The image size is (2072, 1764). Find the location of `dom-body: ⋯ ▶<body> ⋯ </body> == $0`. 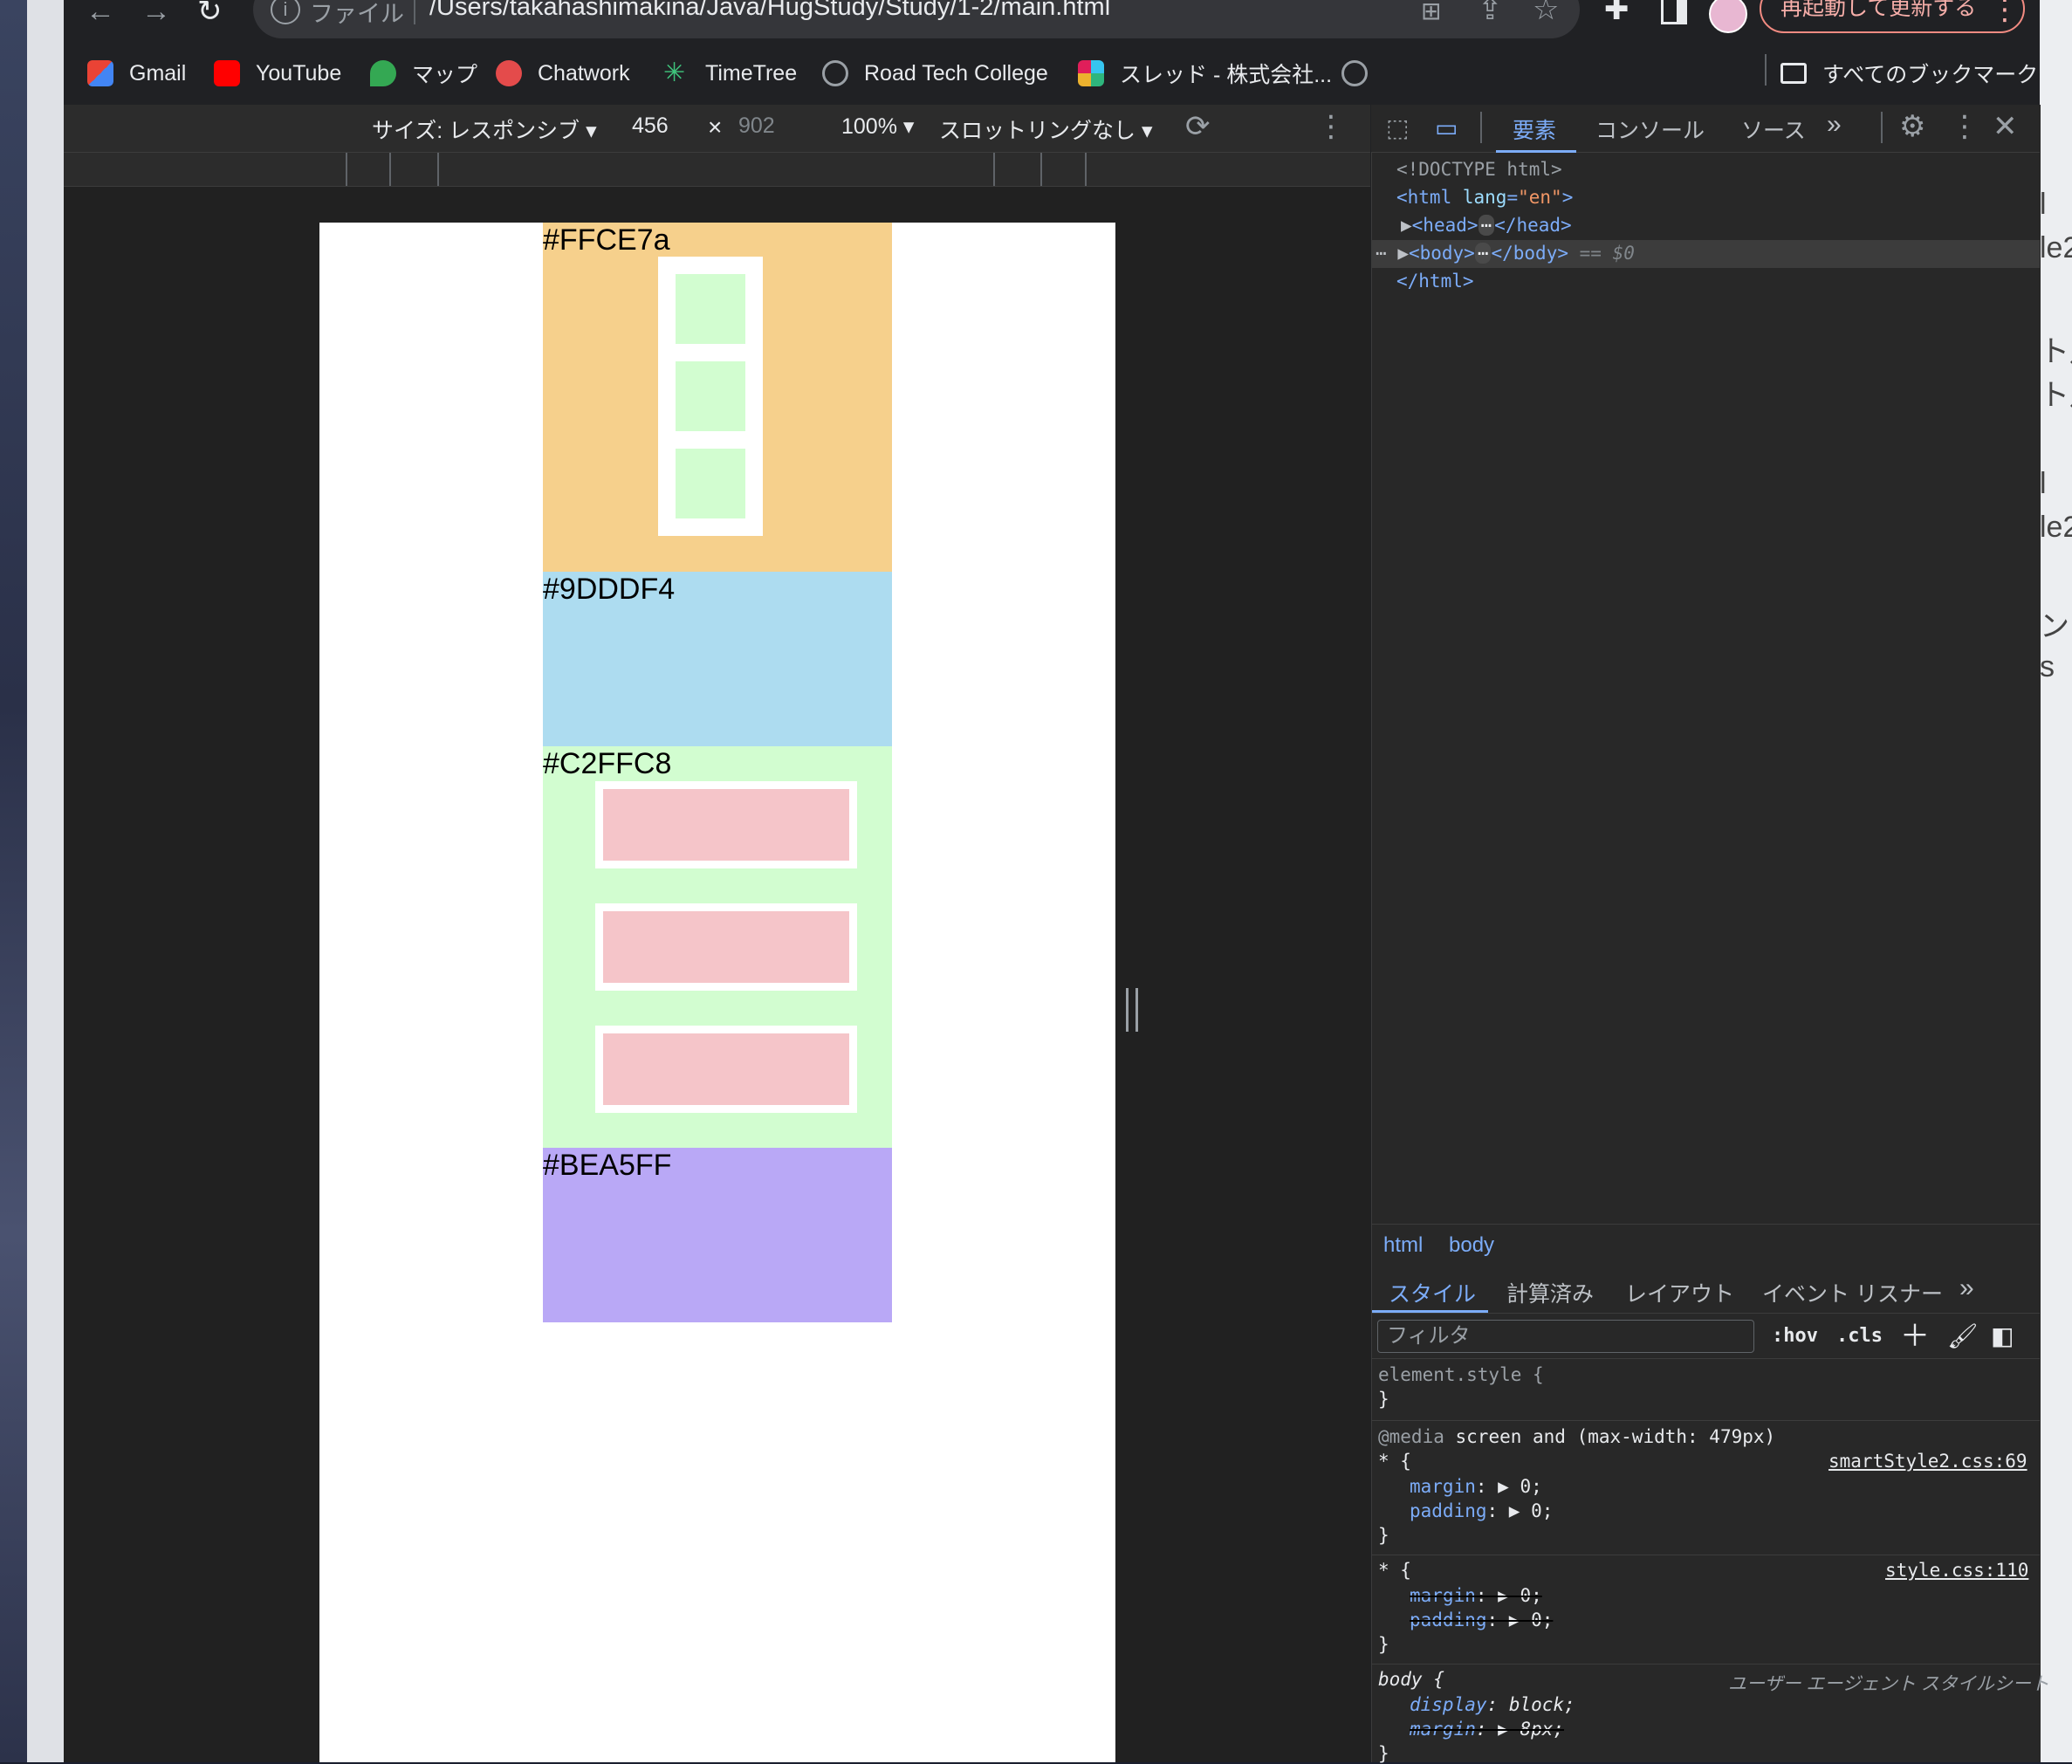

dom-body: ⋯ ▶<body> ⋯ </body> == $0 is located at coordinates (1505, 253).